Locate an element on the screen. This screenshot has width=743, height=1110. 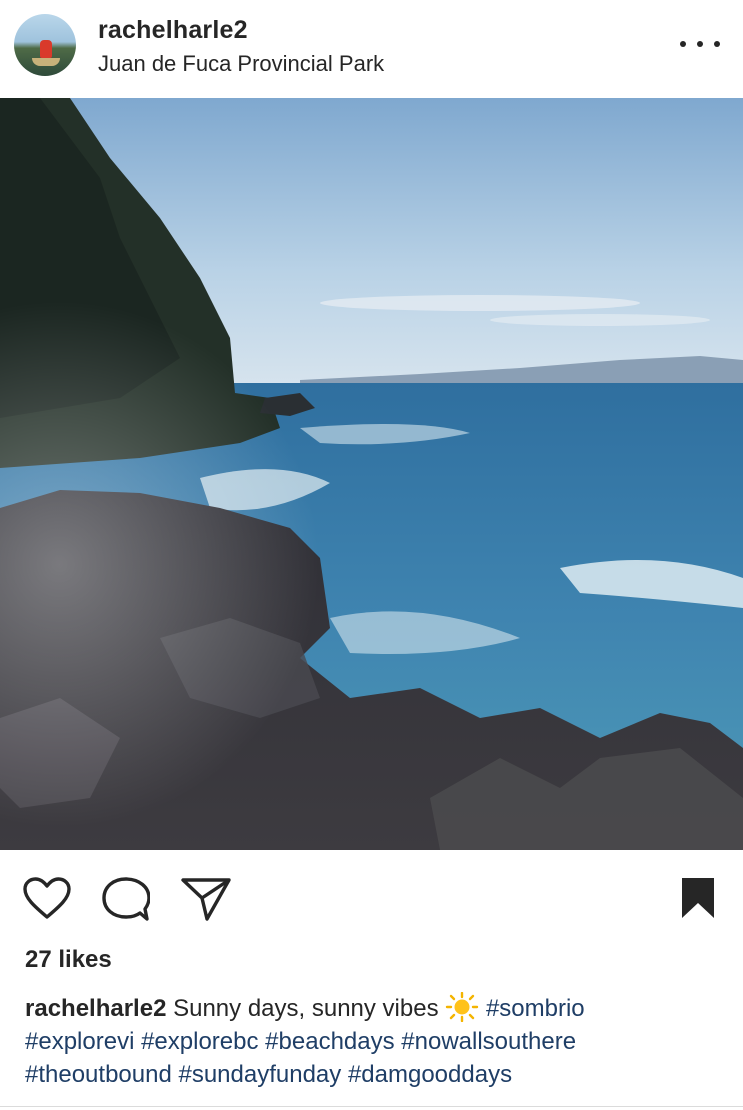
hashtag-link: #sundayfunday is located at coordinates (259, 1074).